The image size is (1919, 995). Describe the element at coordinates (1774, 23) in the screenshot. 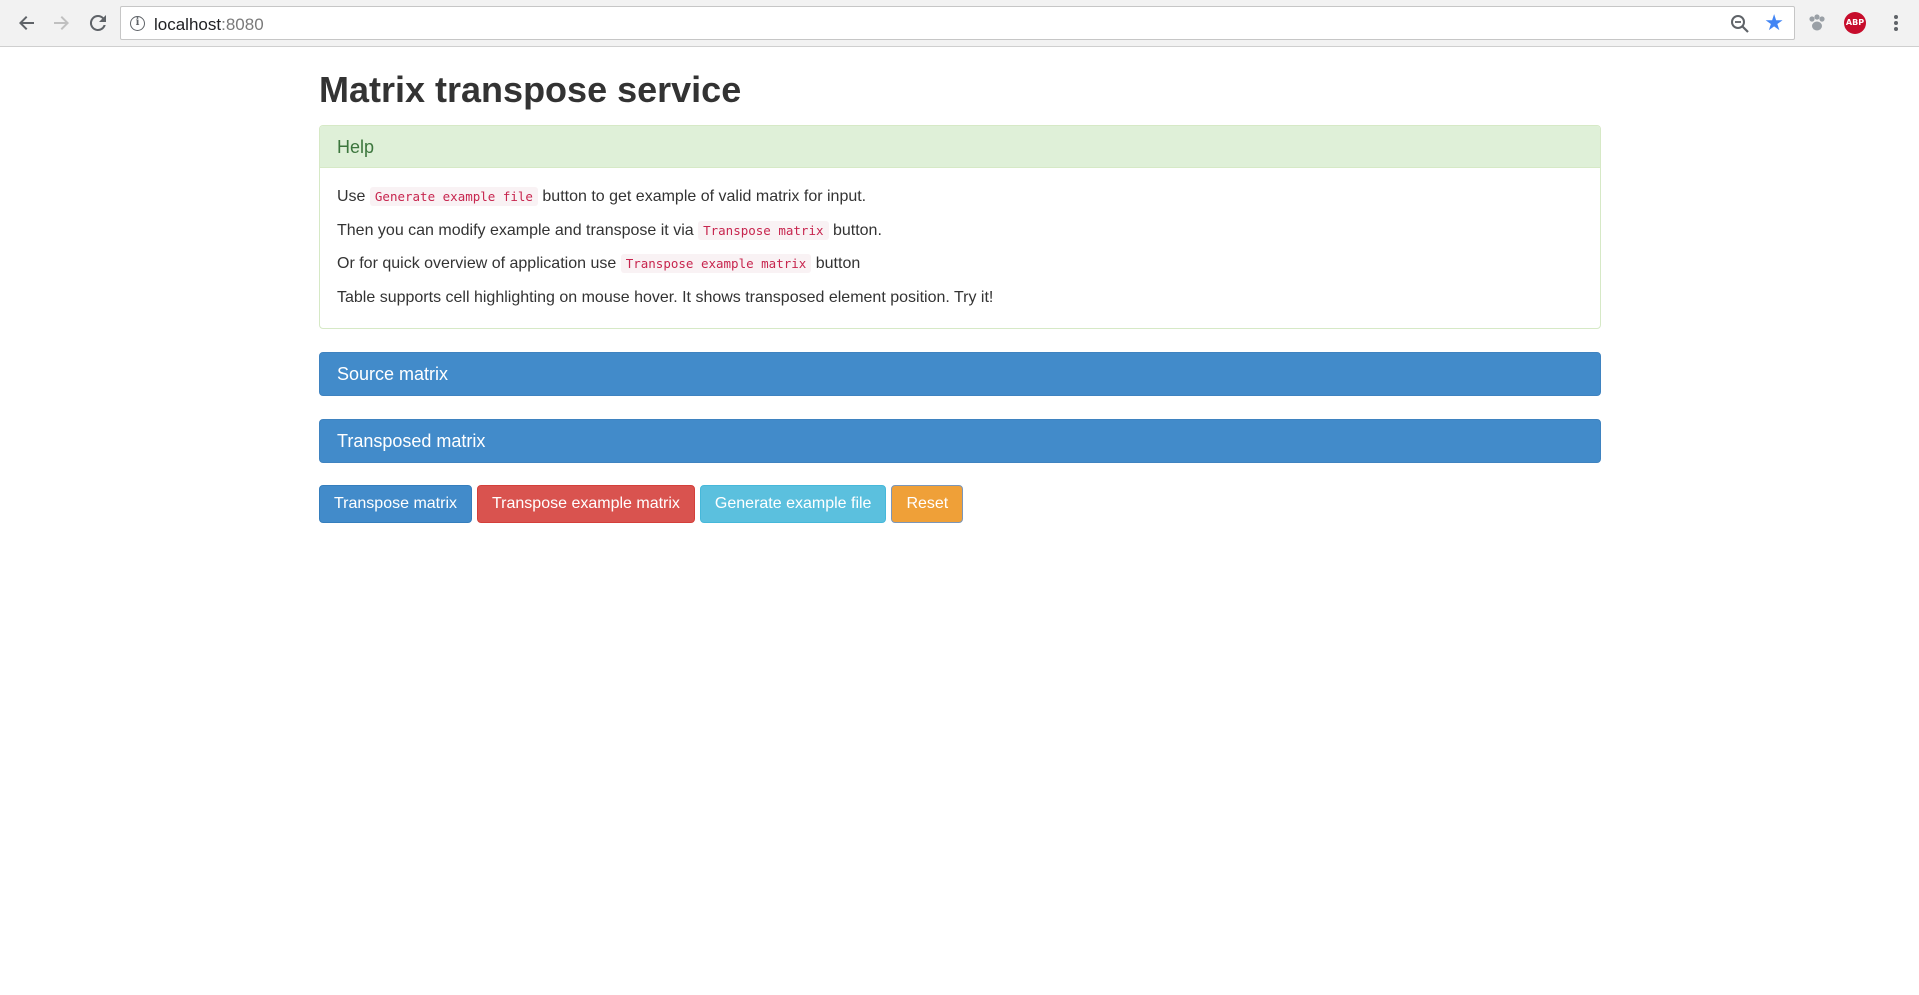

I see `bookmark-star-icon: ★` at that location.